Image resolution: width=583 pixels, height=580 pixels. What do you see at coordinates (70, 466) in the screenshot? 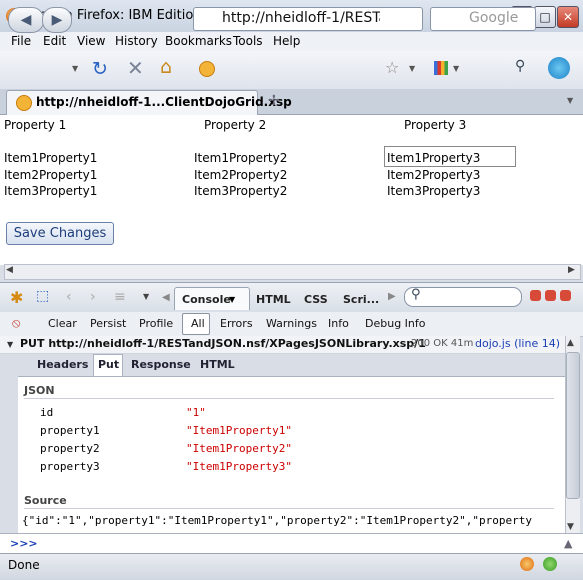
I see `json-key: property3` at bounding box center [70, 466].